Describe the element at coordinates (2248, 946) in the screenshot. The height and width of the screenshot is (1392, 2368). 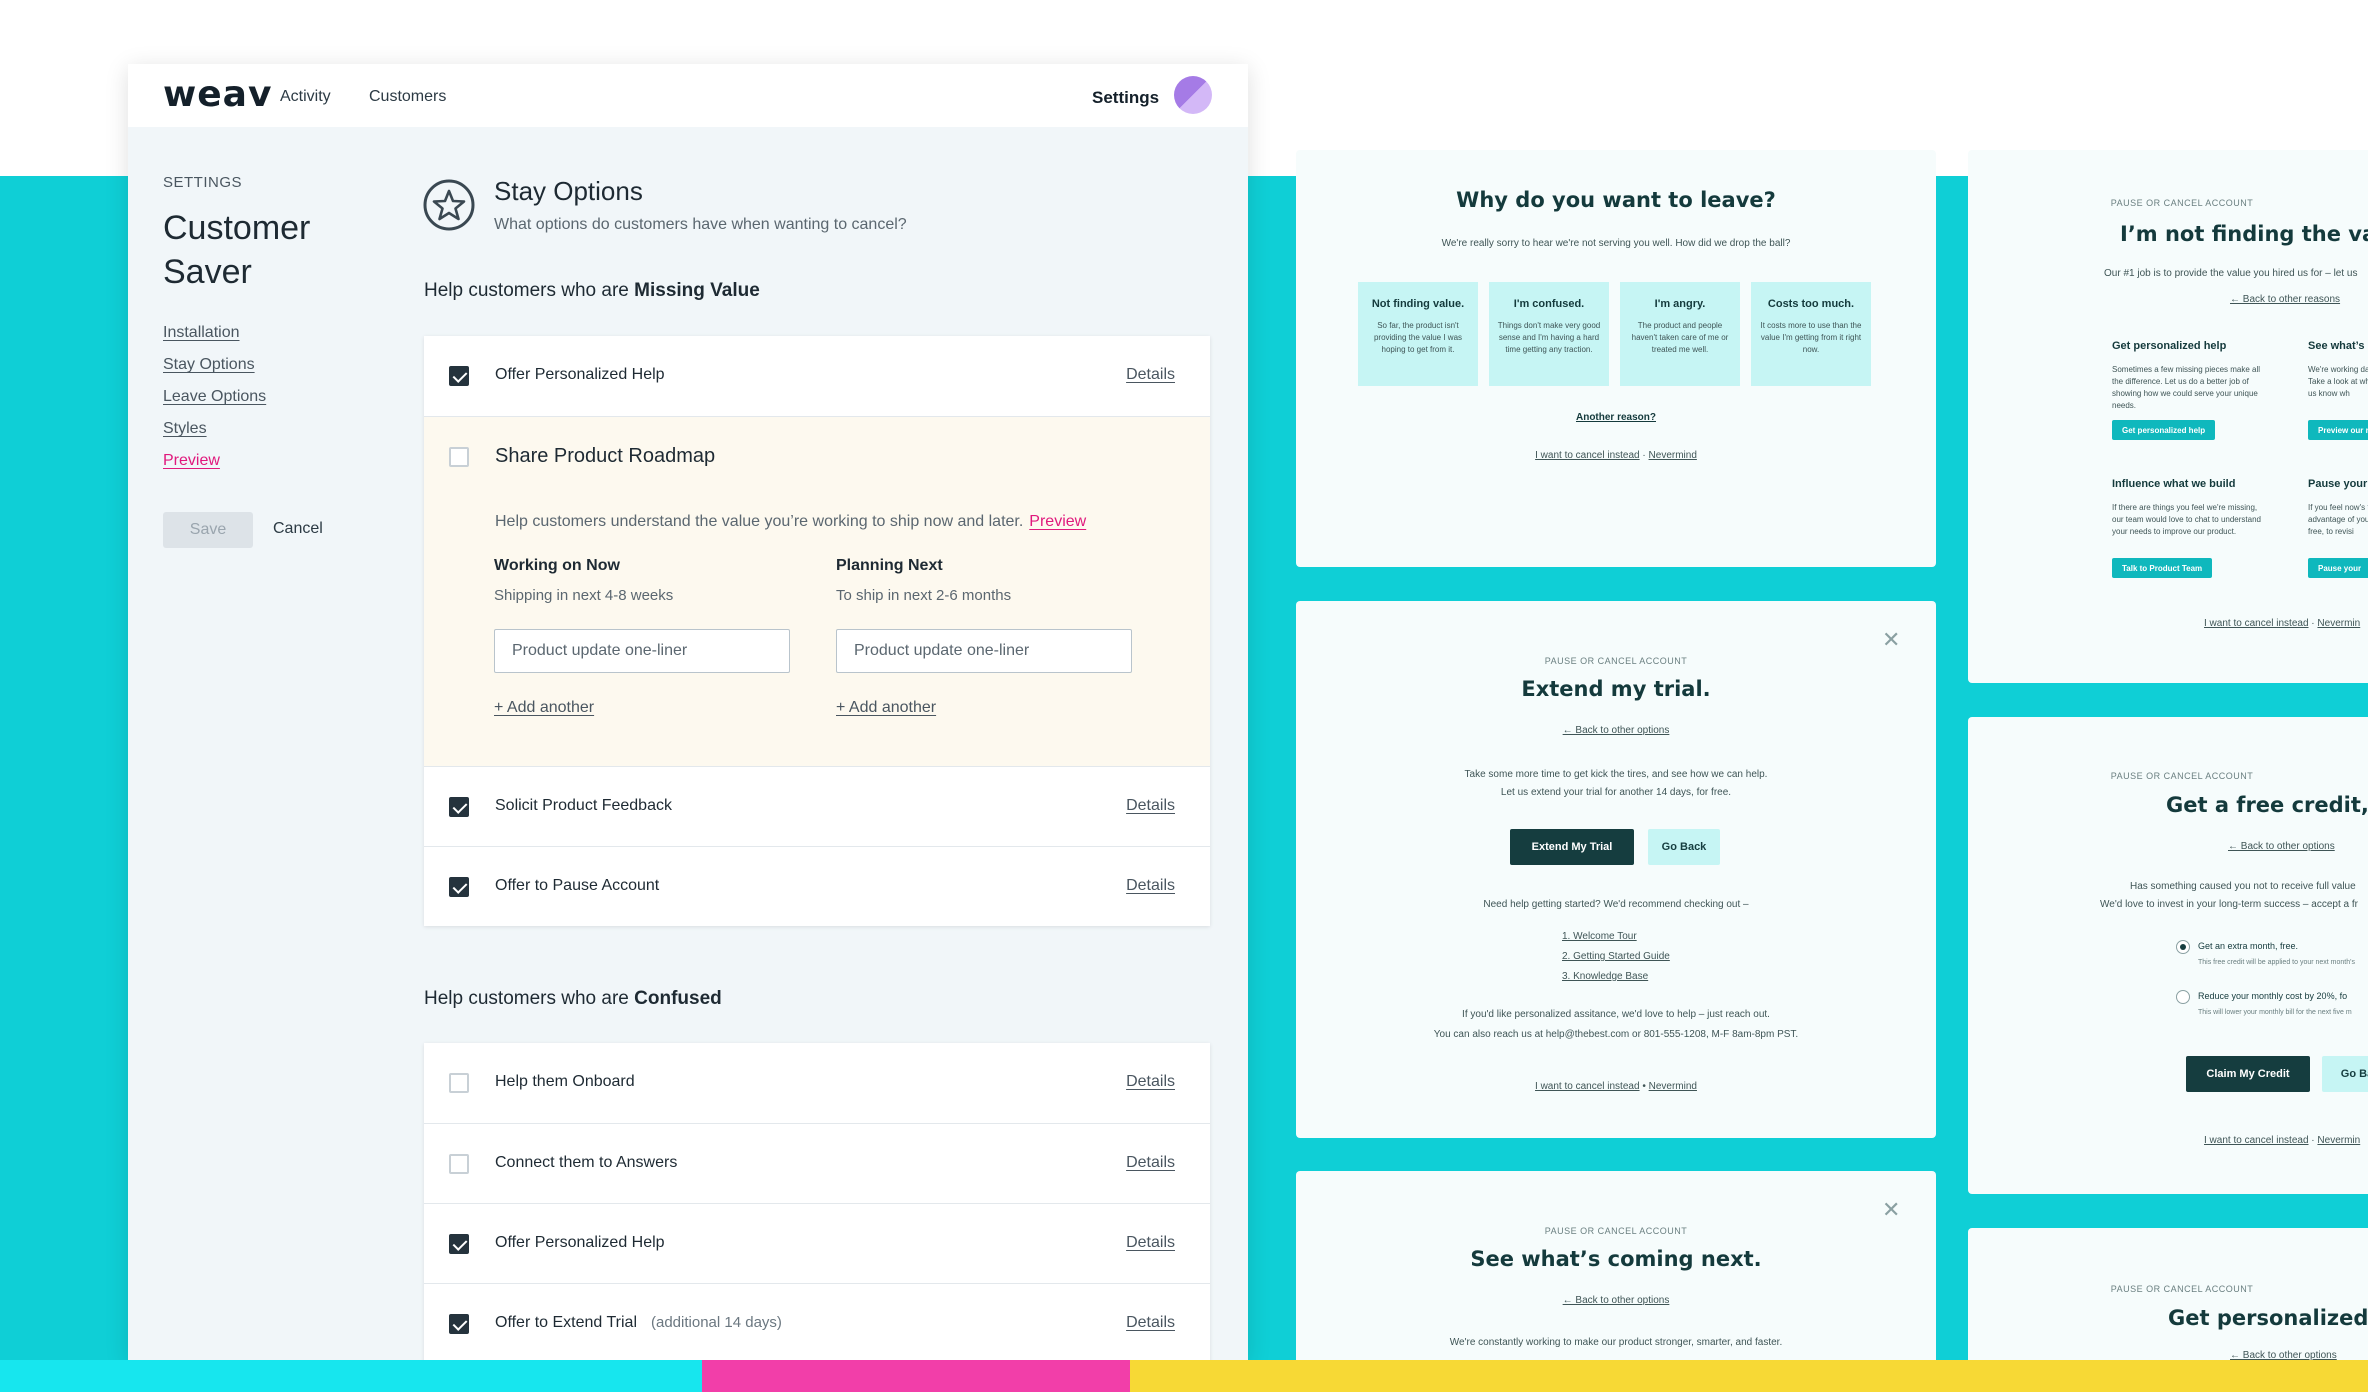
I see `option-label: Get an extra month, free.` at that location.